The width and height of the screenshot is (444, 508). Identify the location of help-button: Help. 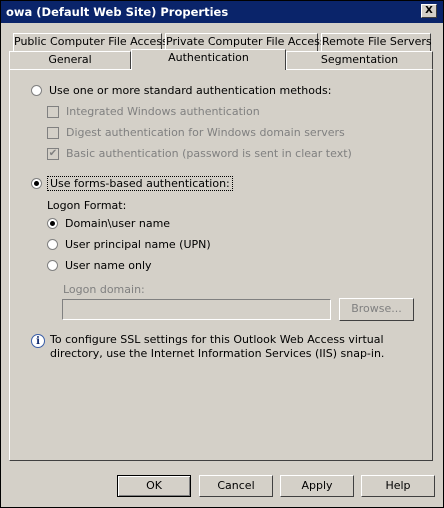
(398, 486).